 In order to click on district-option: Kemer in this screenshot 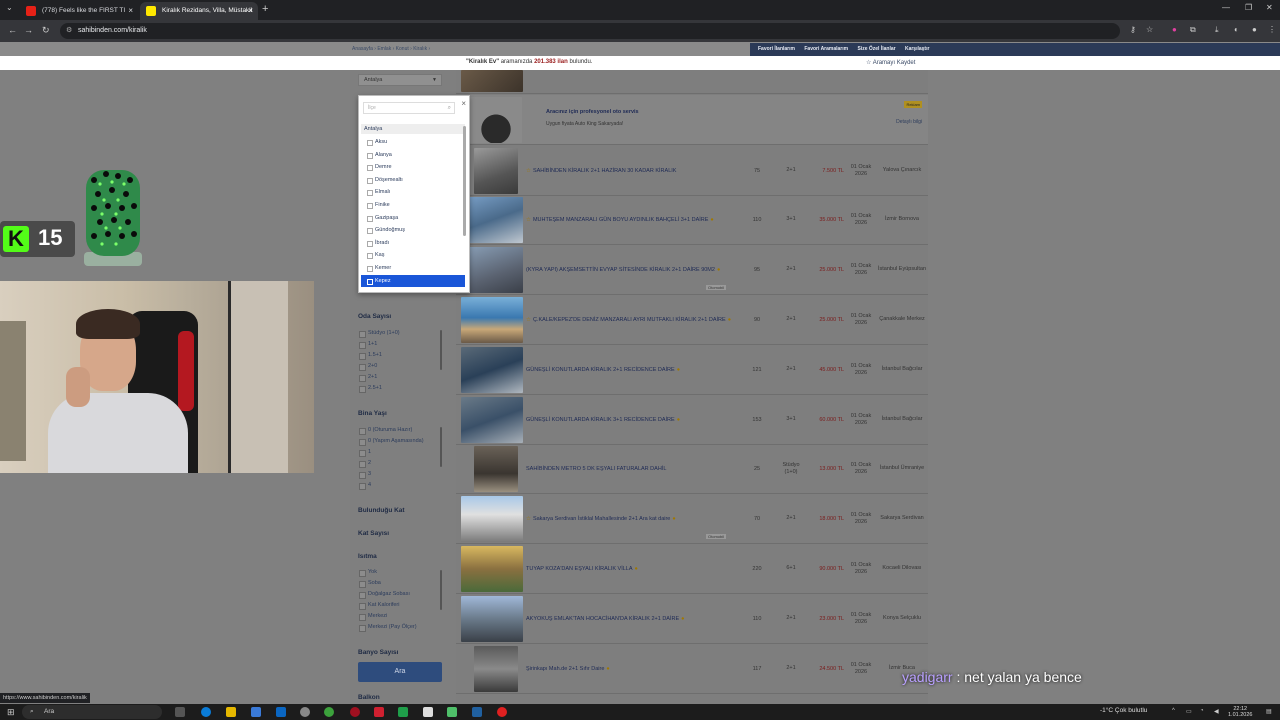, I will do `click(413, 268)`.